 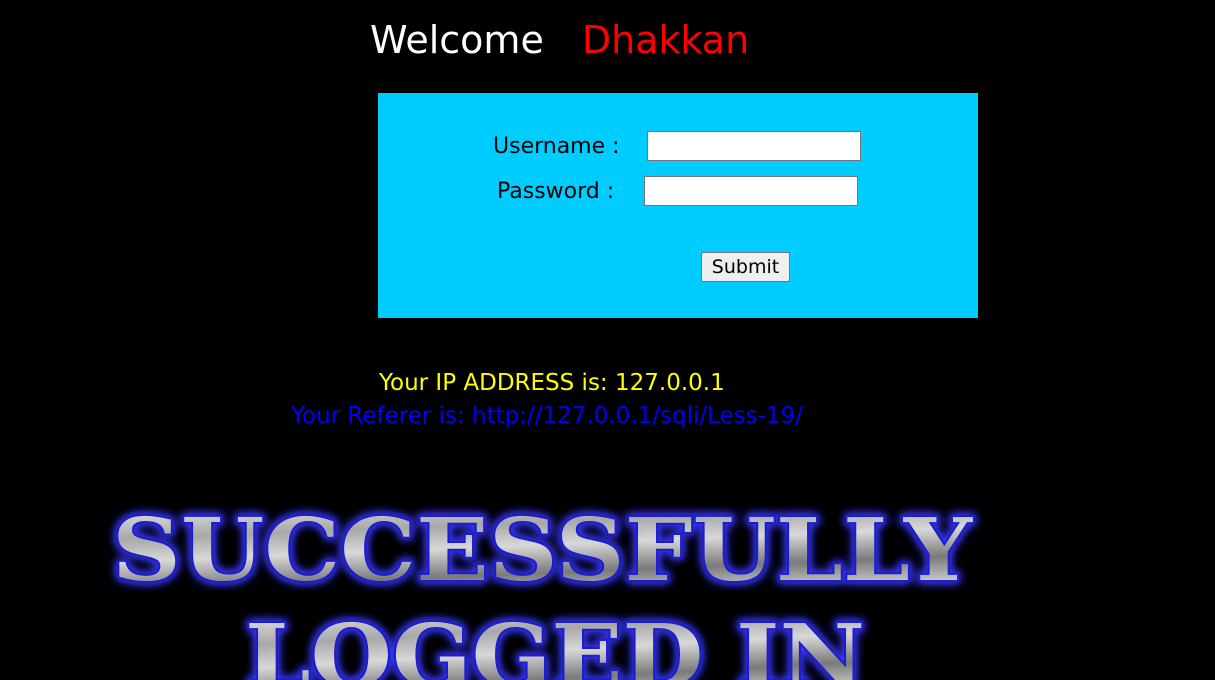 I want to click on username-label: Username :, so click(x=556, y=146).